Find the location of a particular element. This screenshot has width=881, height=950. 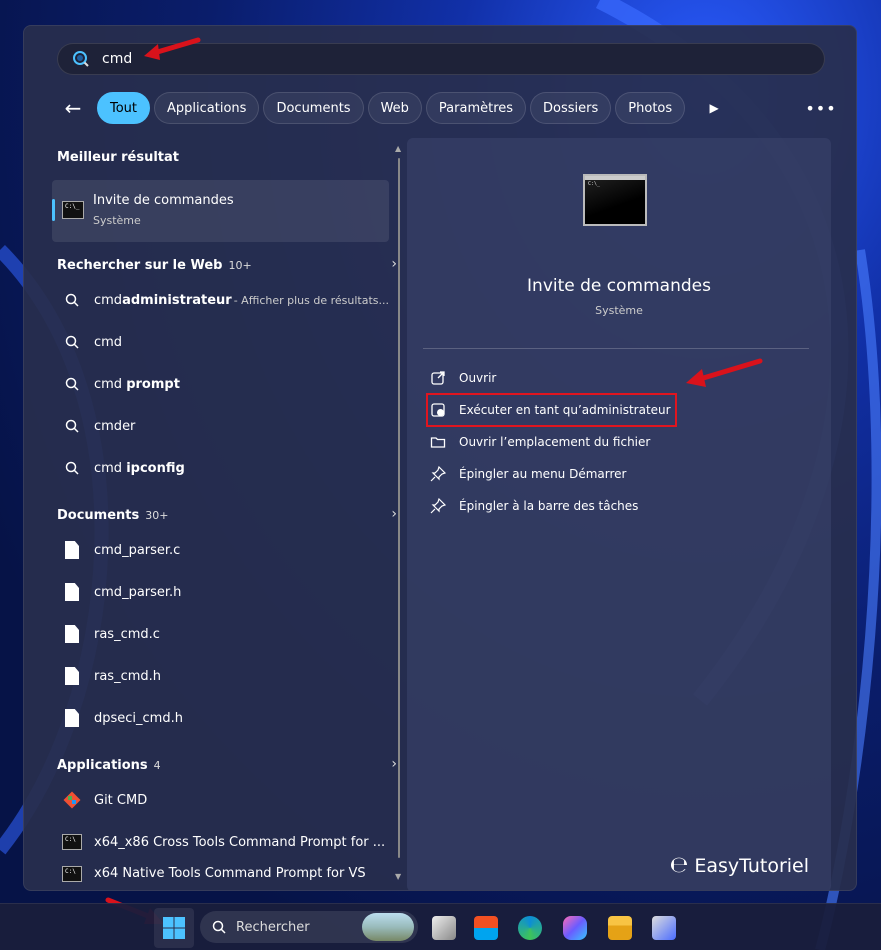

taskbar: Rechercher is located at coordinates (440, 926).